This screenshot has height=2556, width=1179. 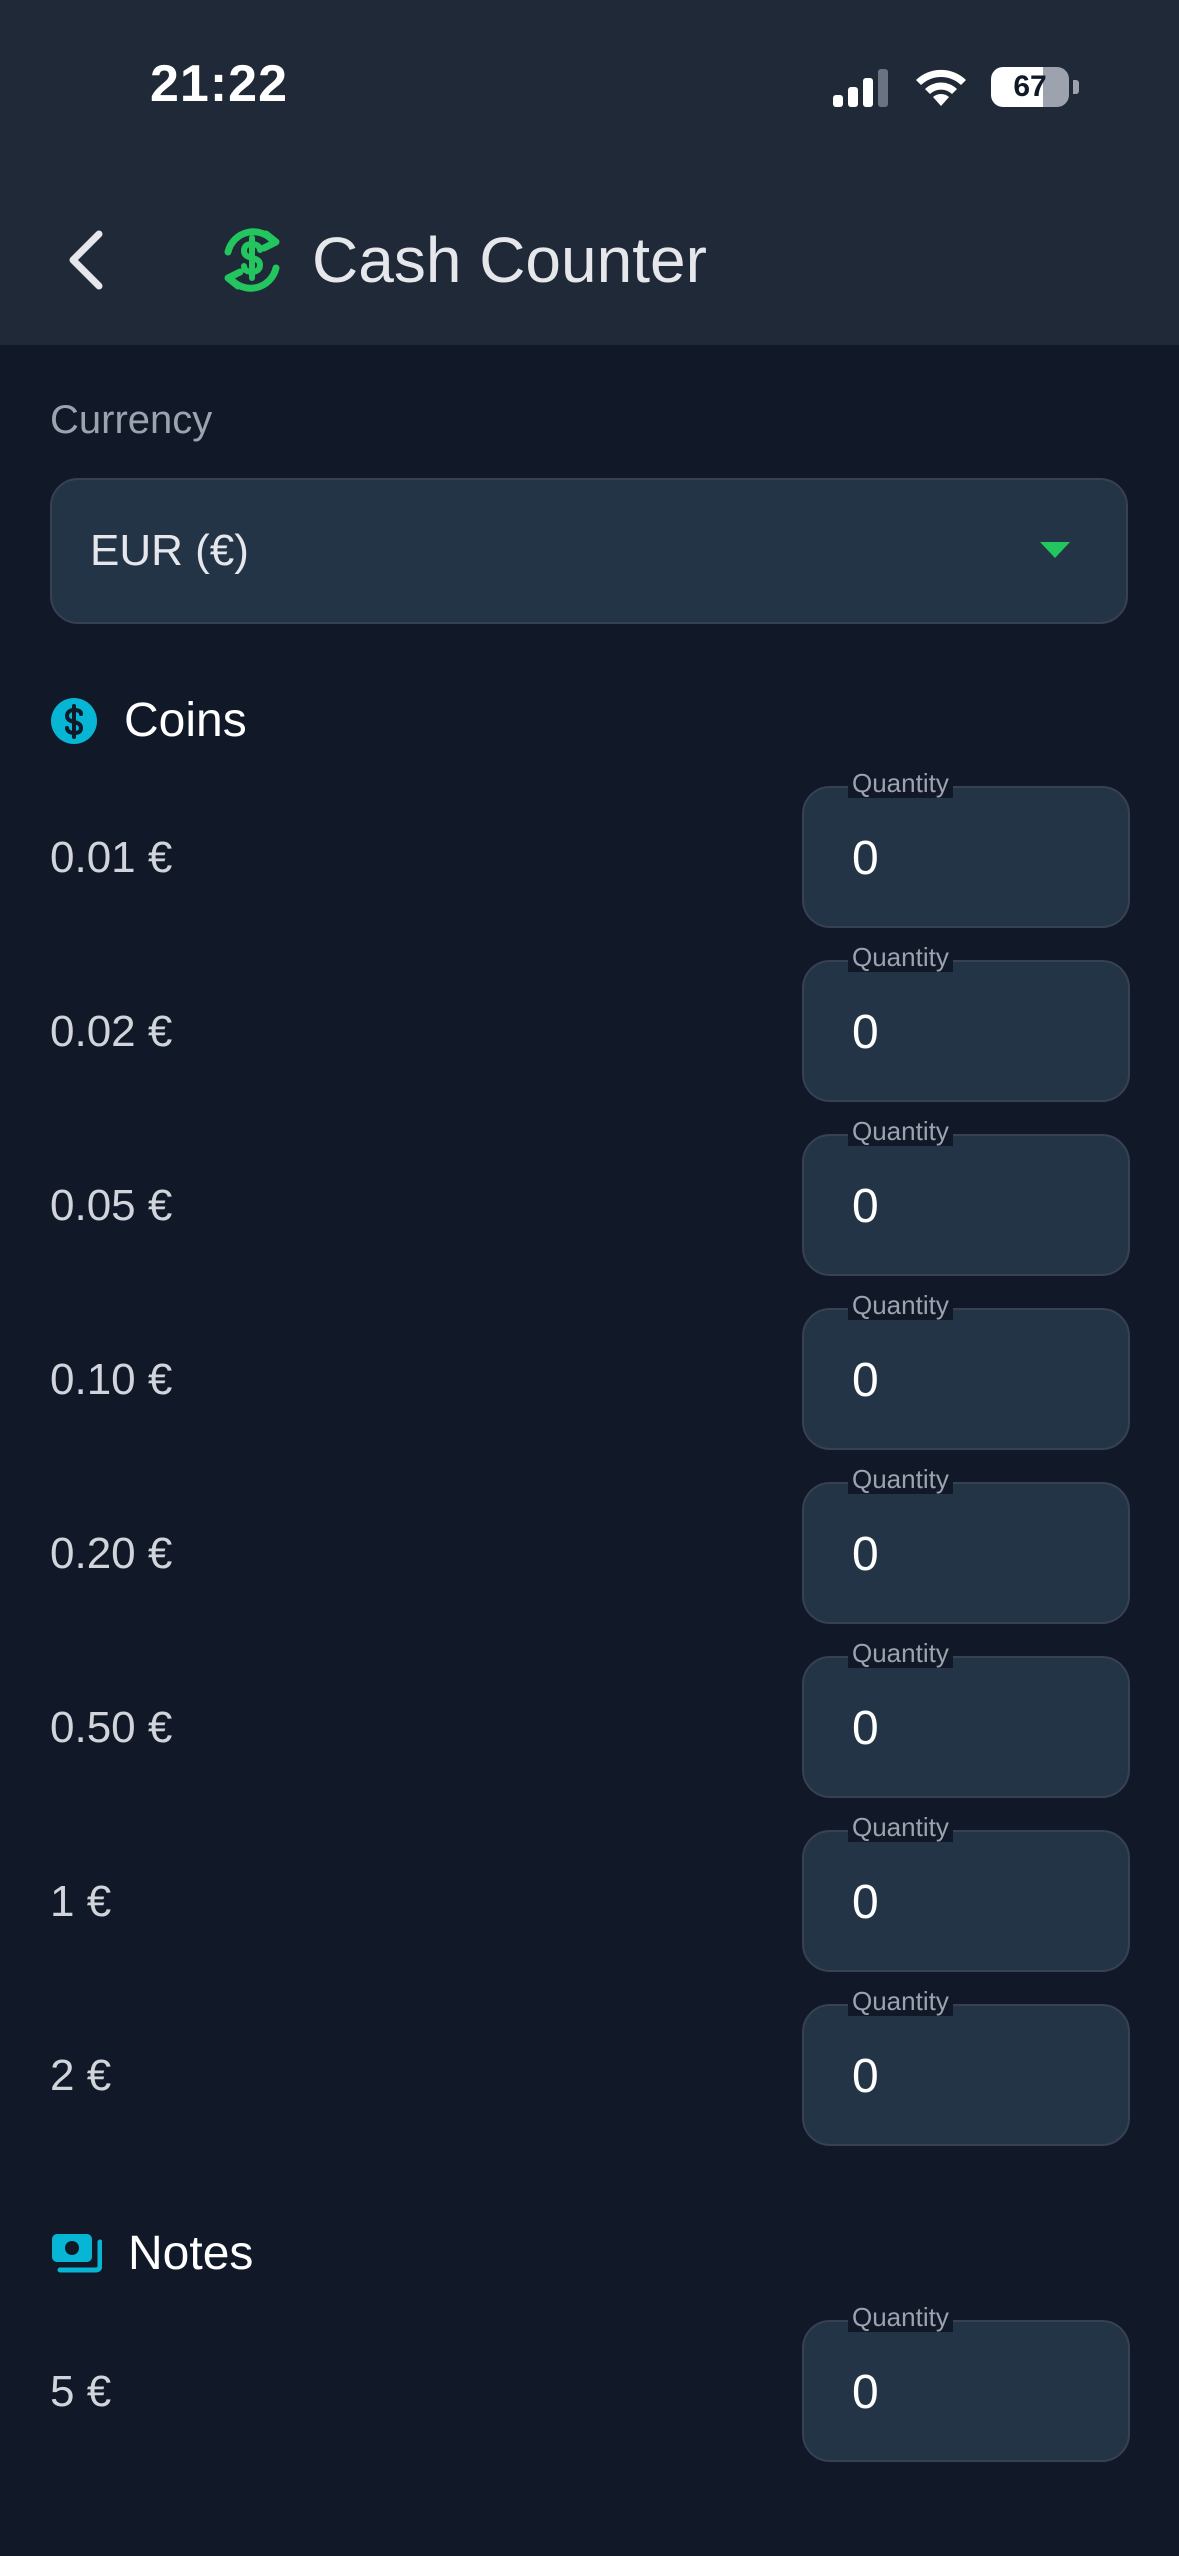 What do you see at coordinates (219, 84) in the screenshot?
I see `status-time: 21:22` at bounding box center [219, 84].